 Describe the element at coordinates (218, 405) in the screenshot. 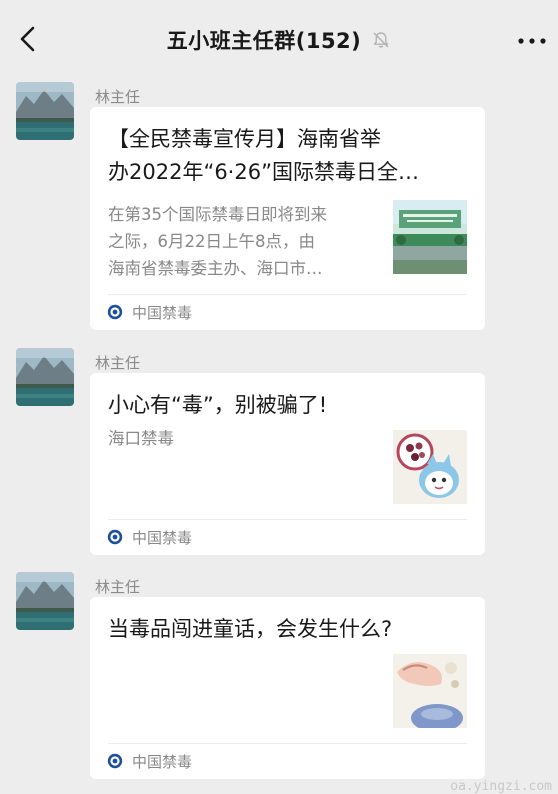

I see `card-title: 小心有“毒”，别被骗了!` at that location.